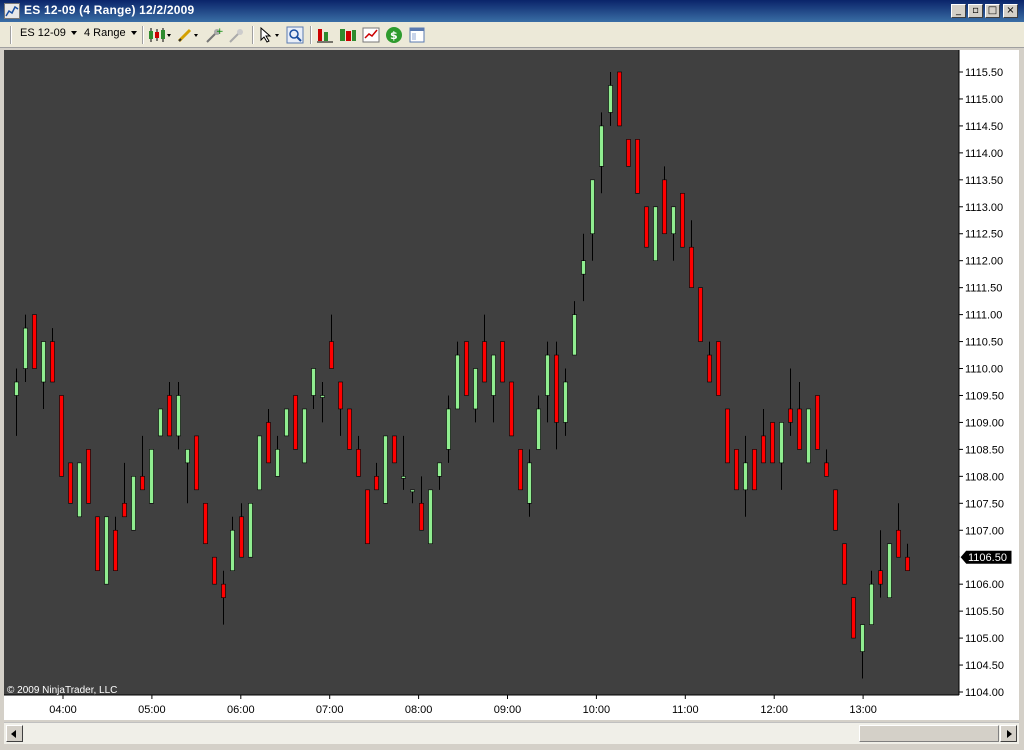  Describe the element at coordinates (419, 710) in the screenshot. I see `time-tick-label: 08:00` at that location.